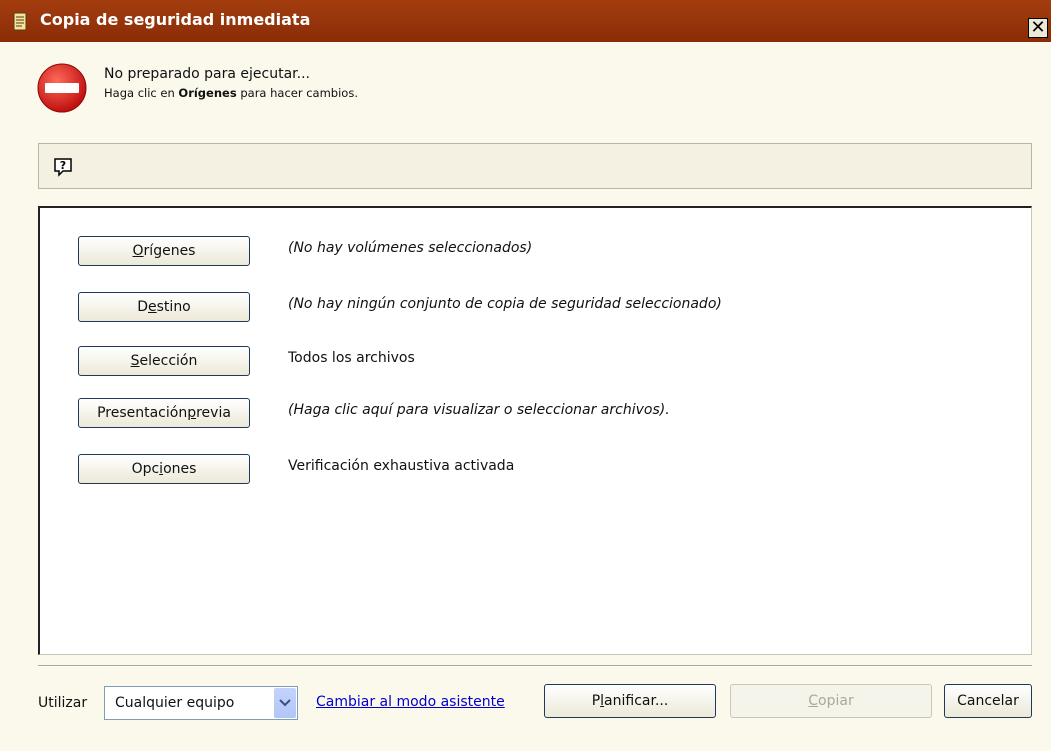 This screenshot has height=751, width=1051. What do you see at coordinates (988, 701) in the screenshot?
I see `cancel-button: Cancelar` at bounding box center [988, 701].